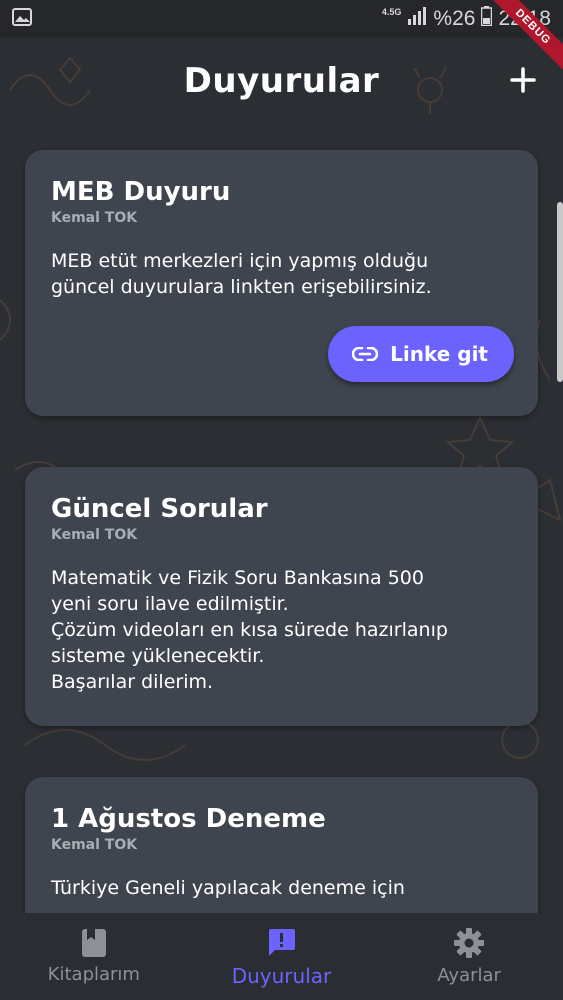 This screenshot has height=1000, width=563. I want to click on page-title: Duyurular, so click(281, 81).